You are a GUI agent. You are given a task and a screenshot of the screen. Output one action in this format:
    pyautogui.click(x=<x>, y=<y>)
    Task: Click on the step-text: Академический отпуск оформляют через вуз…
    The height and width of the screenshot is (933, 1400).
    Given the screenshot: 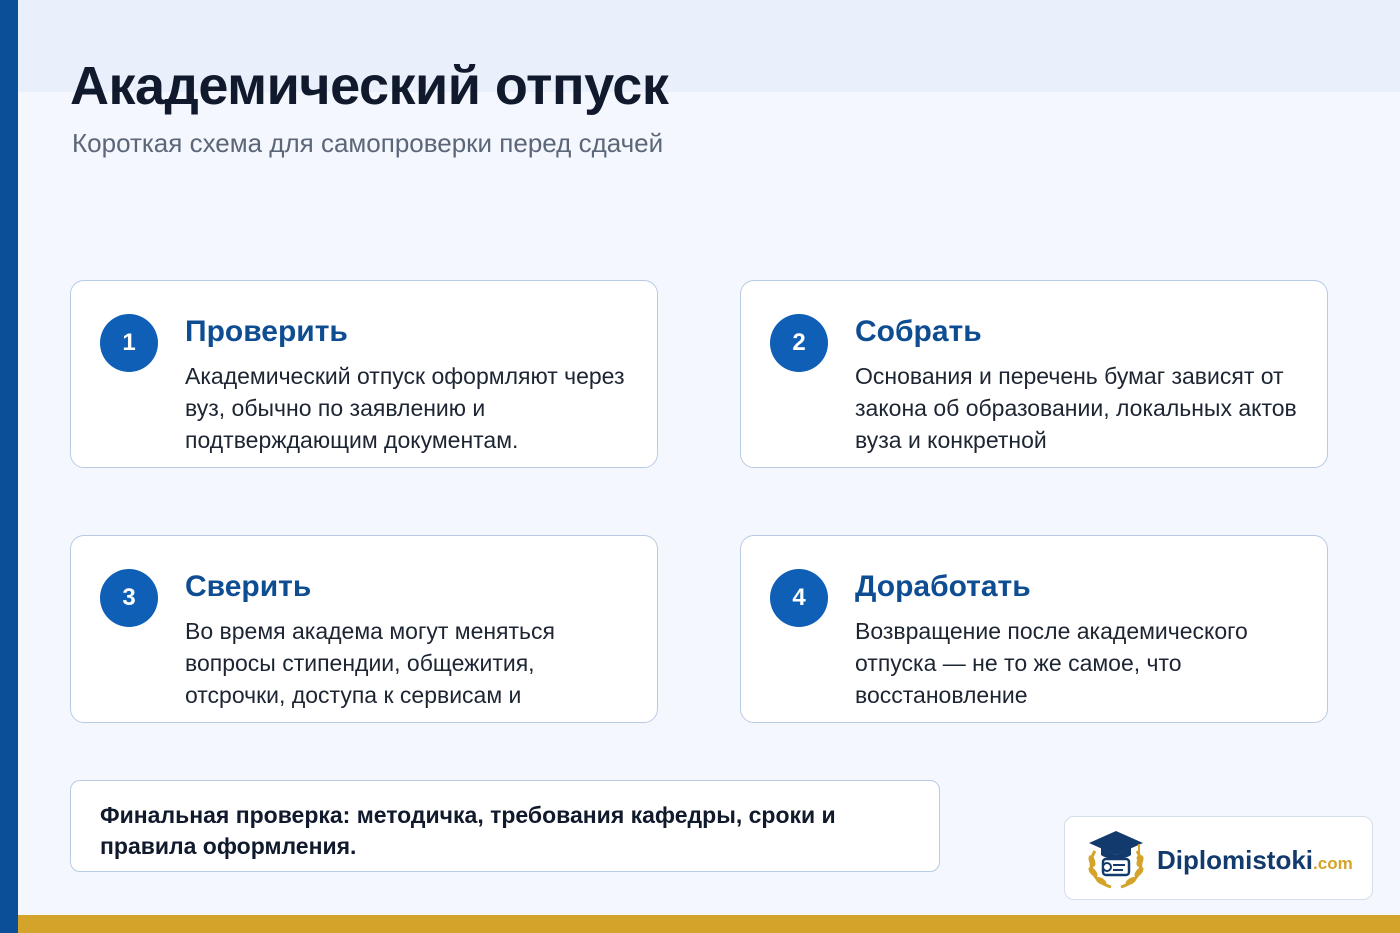 What is the action you would take?
    pyautogui.click(x=405, y=408)
    